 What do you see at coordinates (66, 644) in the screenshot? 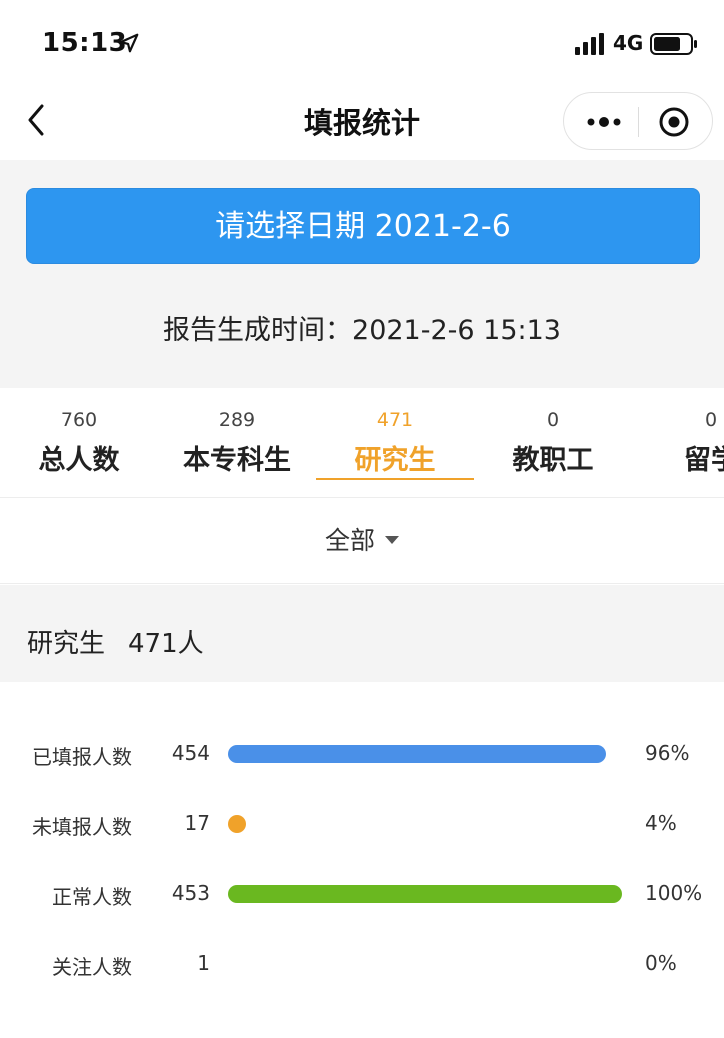
I see `summary-label: 研究生` at bounding box center [66, 644].